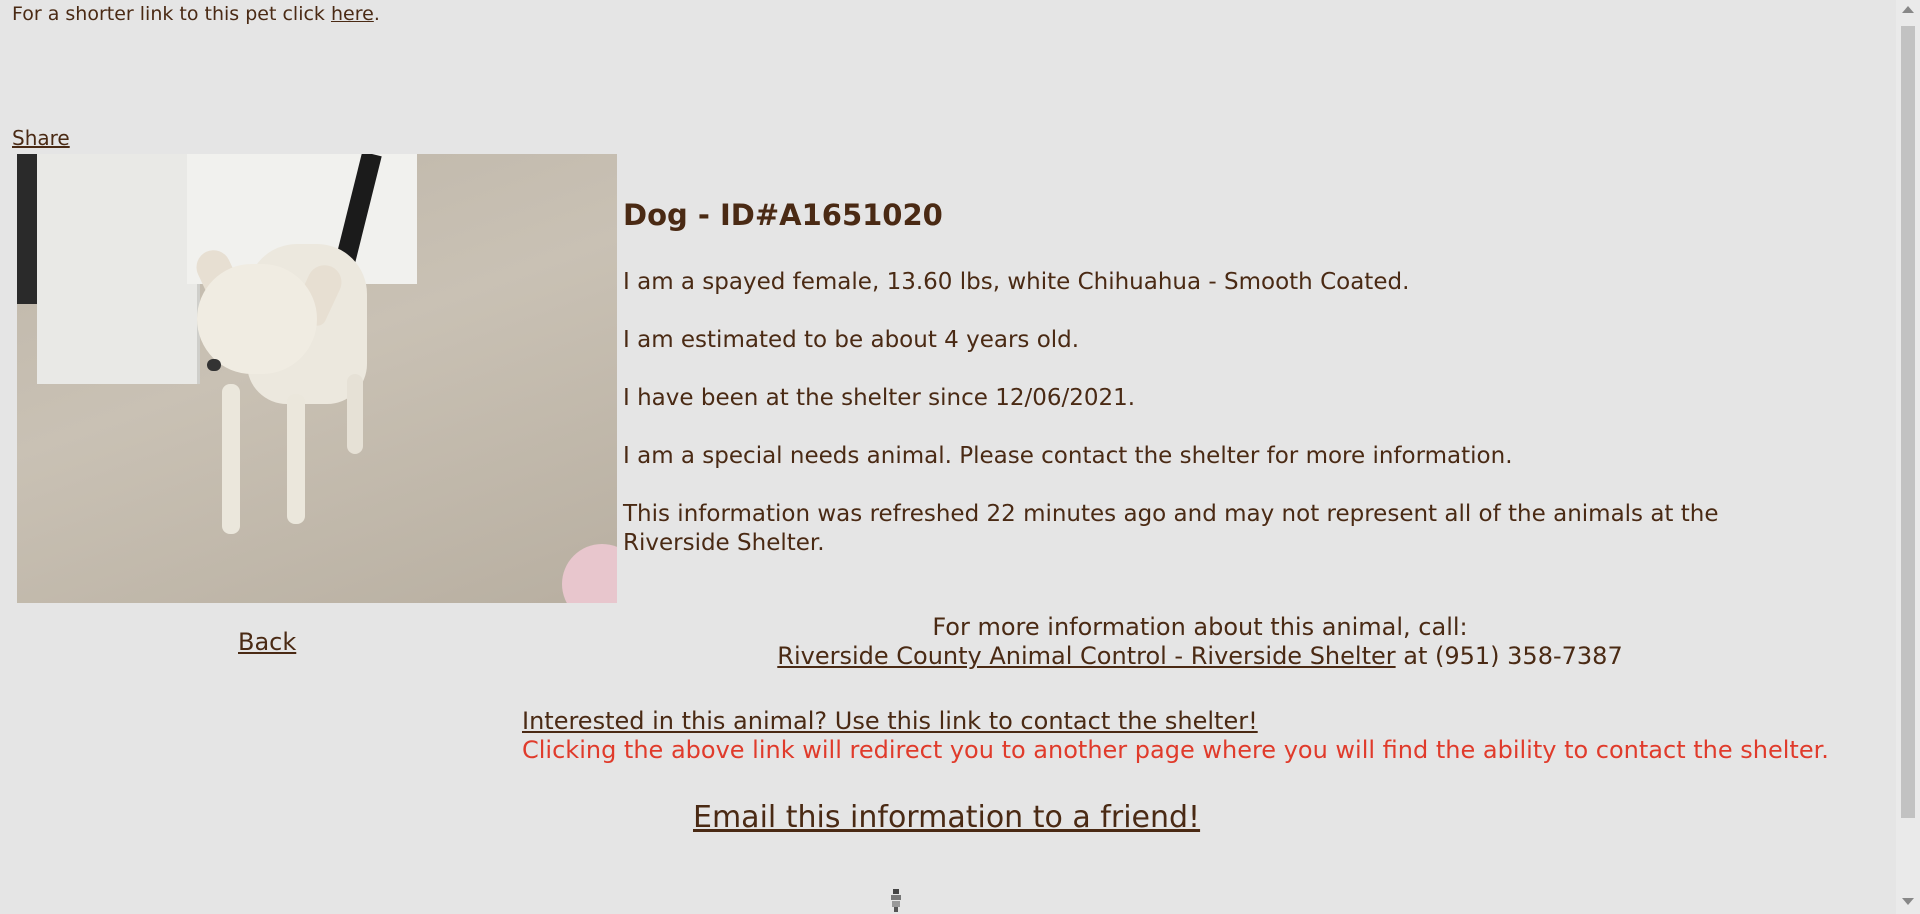  I want to click on short-link-suffix: ., so click(376, 14).